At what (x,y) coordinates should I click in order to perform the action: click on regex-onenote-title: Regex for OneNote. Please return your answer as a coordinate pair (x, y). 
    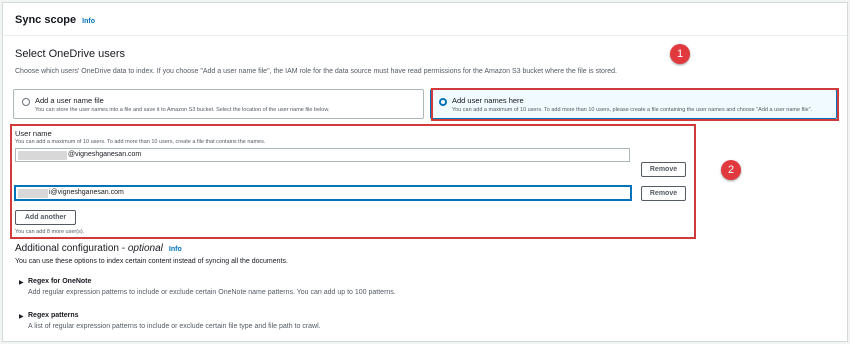
    Looking at the image, I should click on (59, 281).